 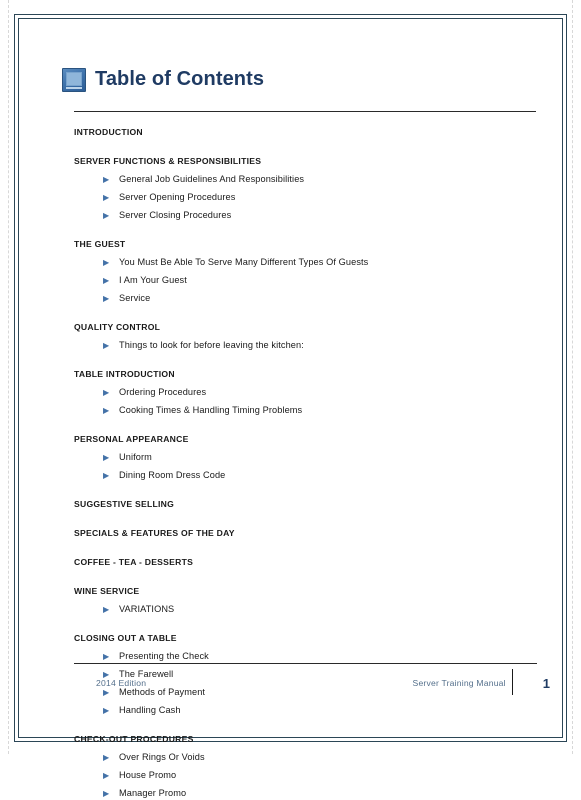 I want to click on toc-sub-item-label: I Am Your Guest, so click(x=153, y=280).